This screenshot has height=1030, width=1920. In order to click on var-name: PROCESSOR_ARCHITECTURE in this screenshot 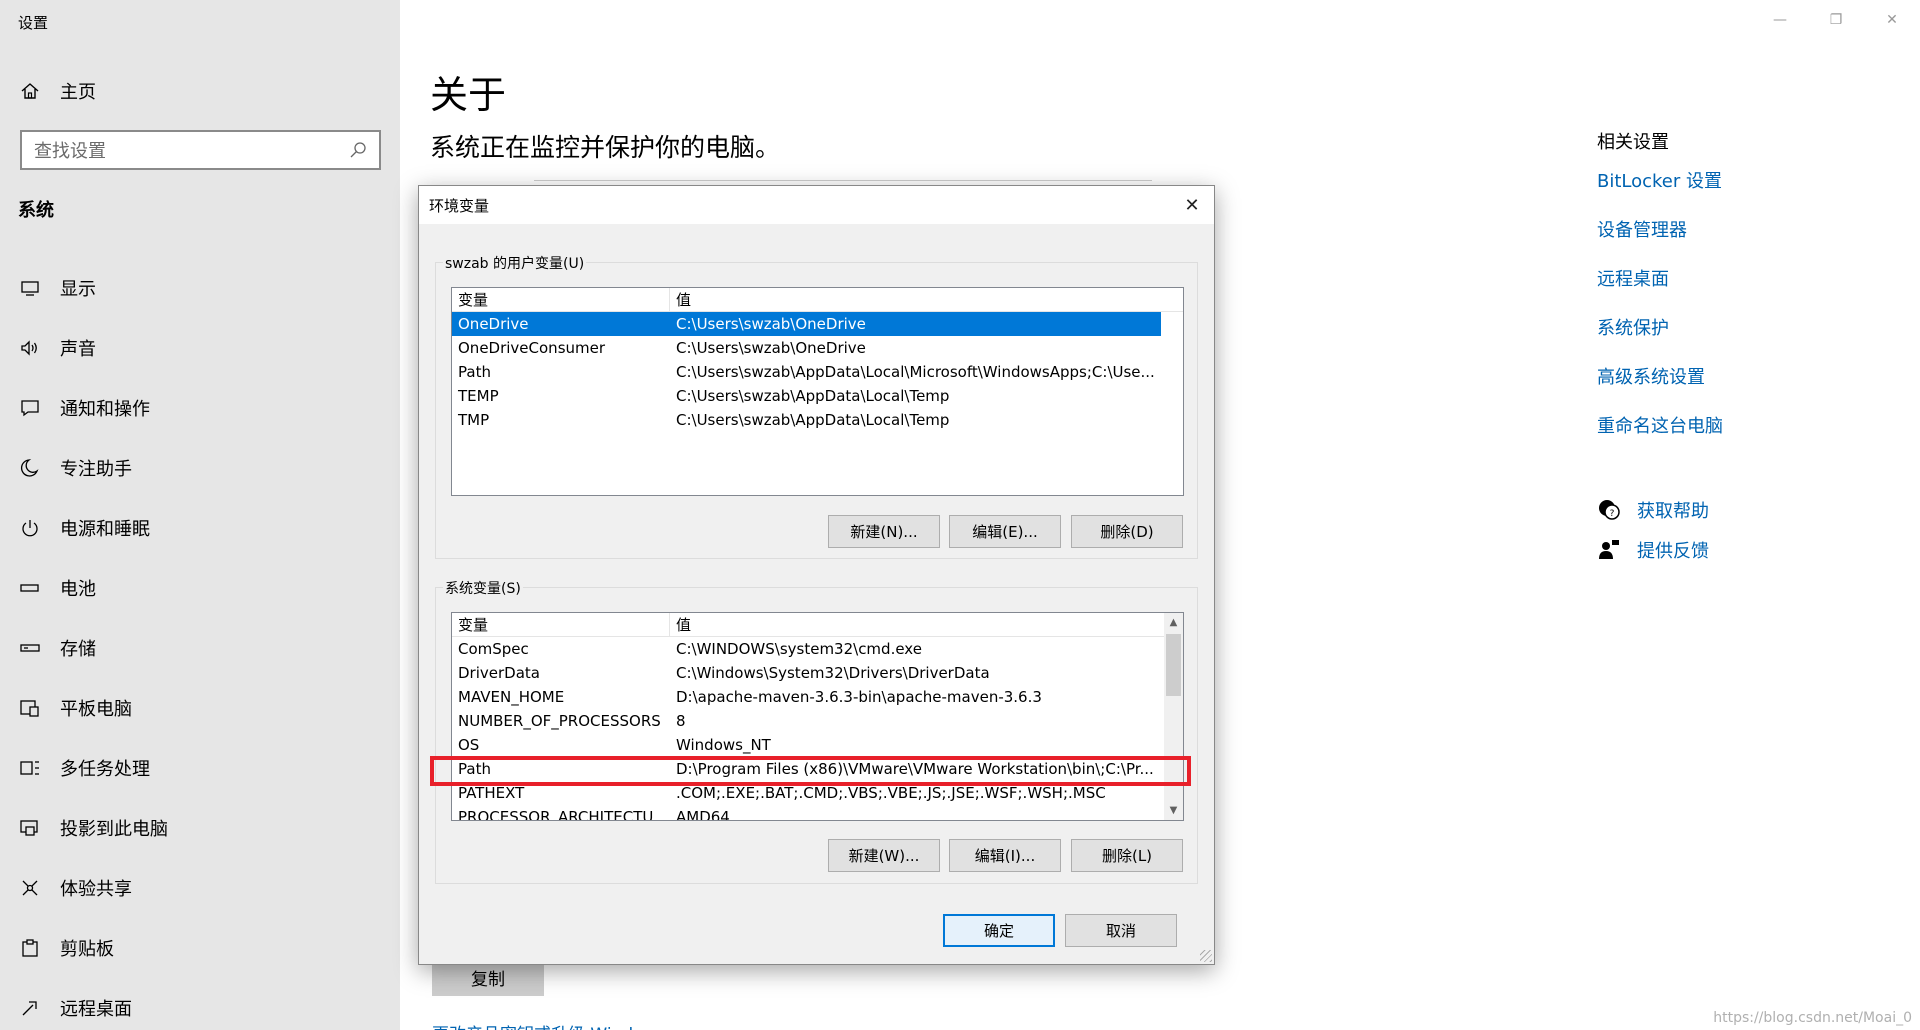, I will do `click(564, 814)`.